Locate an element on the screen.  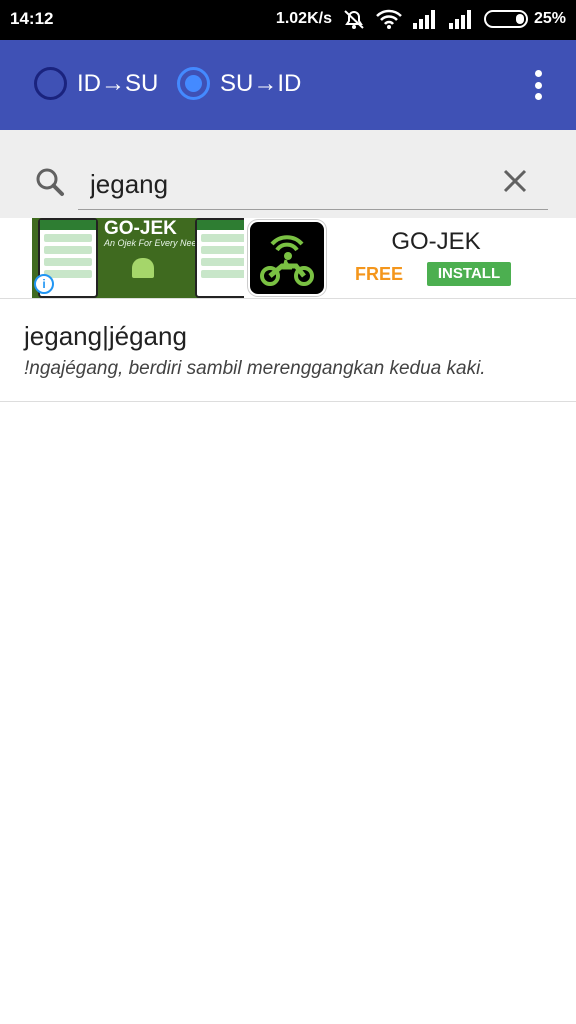
status-bar: 14:12 1.02K/s 25% is located at coordinates (288, 20).